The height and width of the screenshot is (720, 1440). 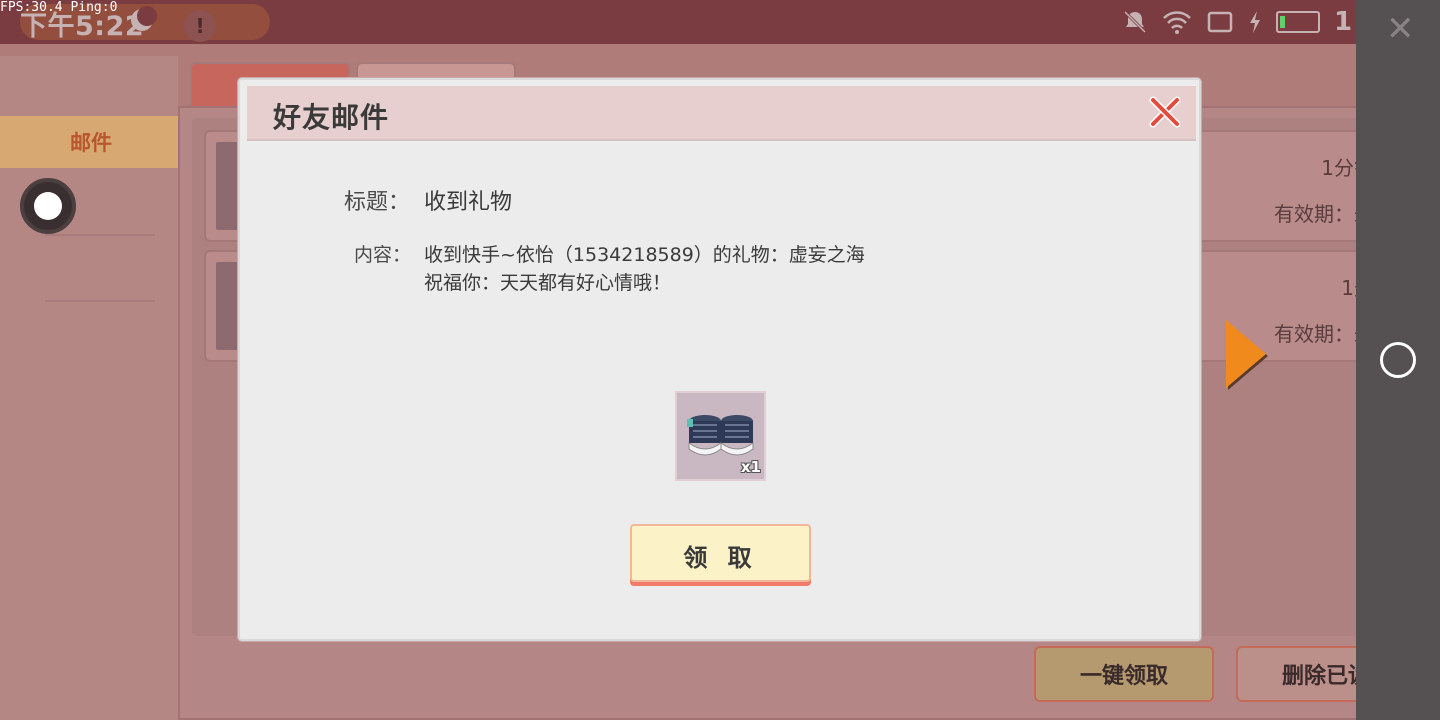 What do you see at coordinates (1165, 112) in the screenshot?
I see `close-icon` at bounding box center [1165, 112].